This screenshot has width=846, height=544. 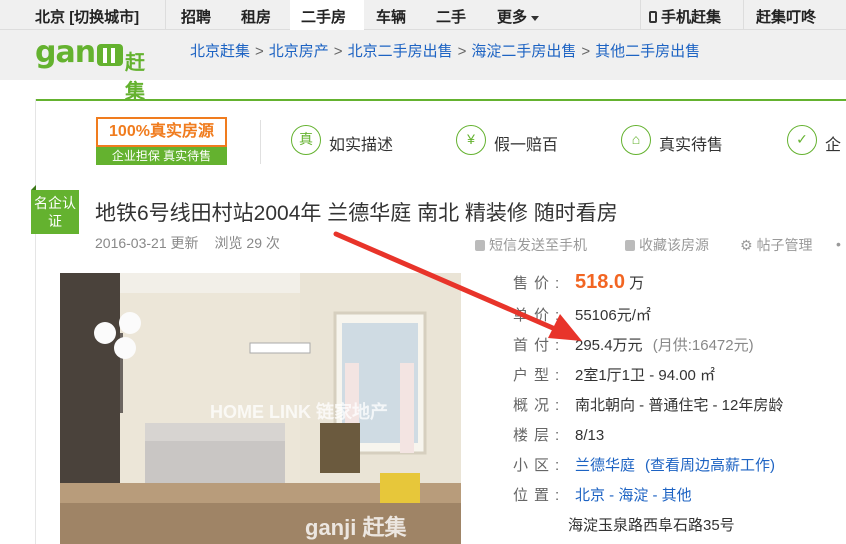 What do you see at coordinates (651, 525) in the screenshot?
I see `detail-address: 海淀玉泉路西阜石路35号` at bounding box center [651, 525].